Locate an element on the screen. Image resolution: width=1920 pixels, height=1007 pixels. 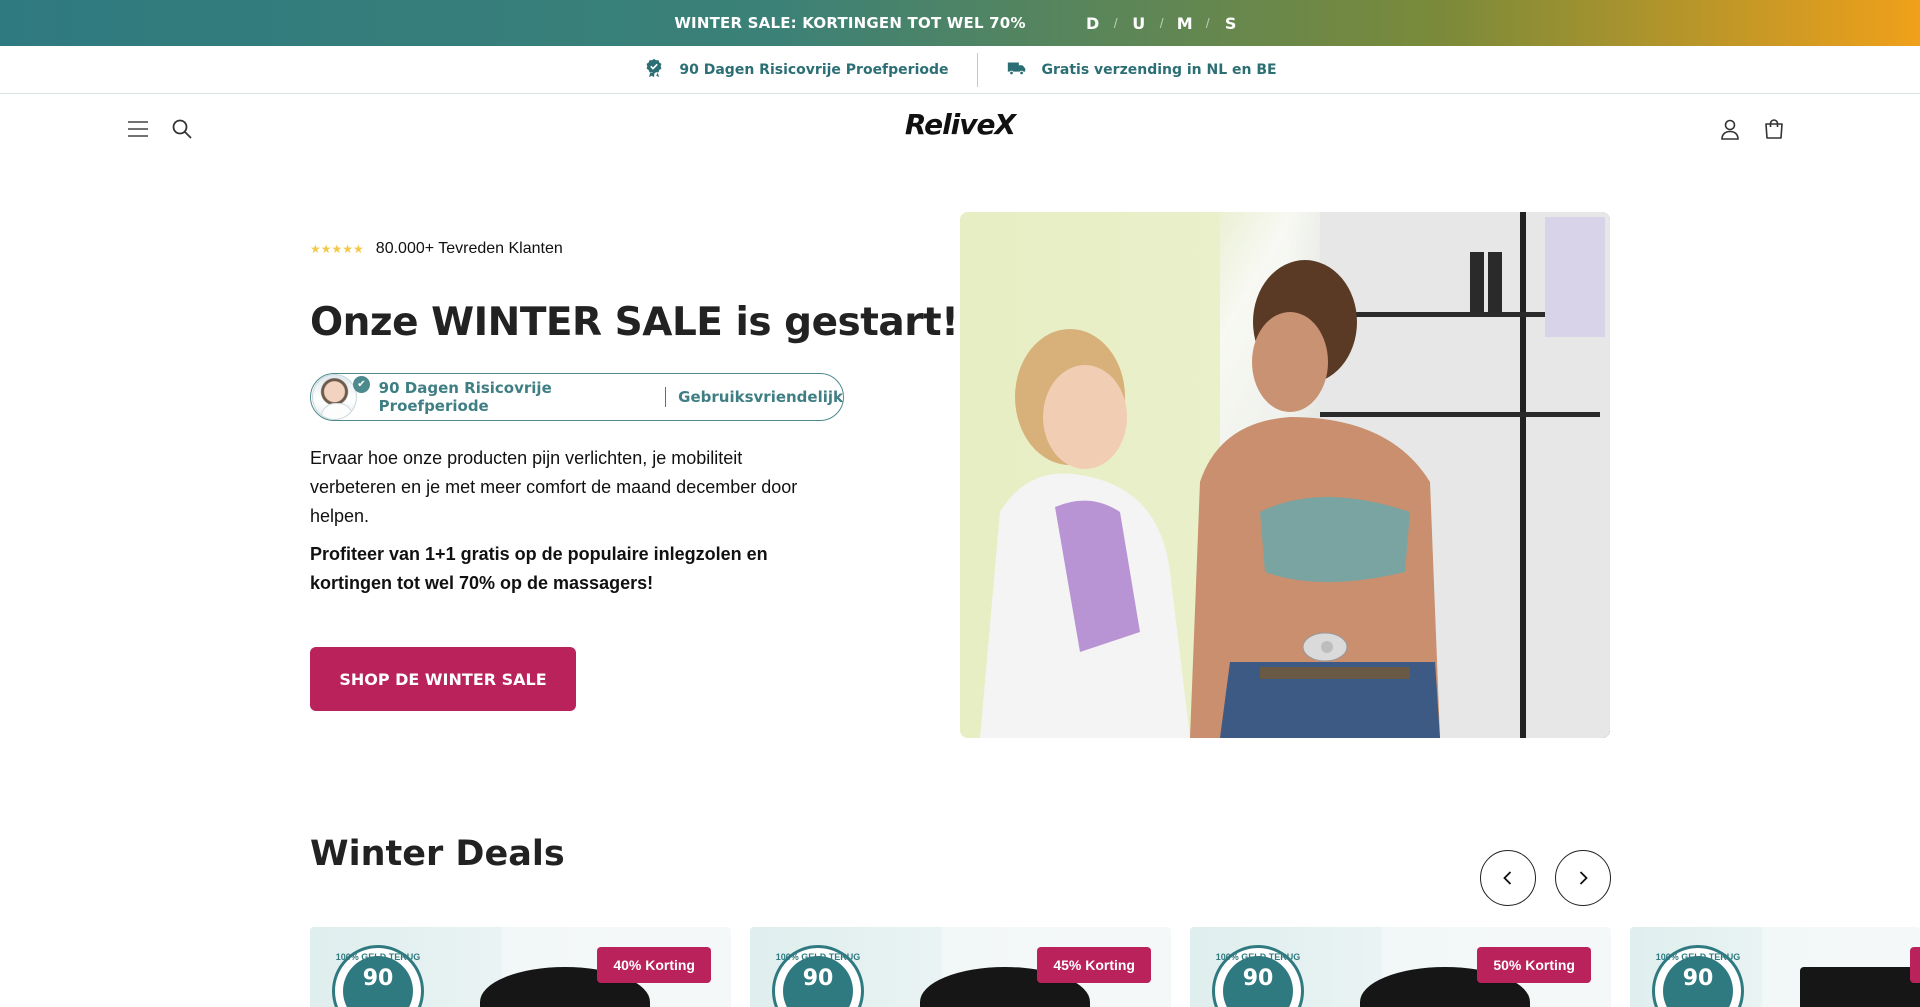
carousel-next-button is located at coordinates (1583, 878).